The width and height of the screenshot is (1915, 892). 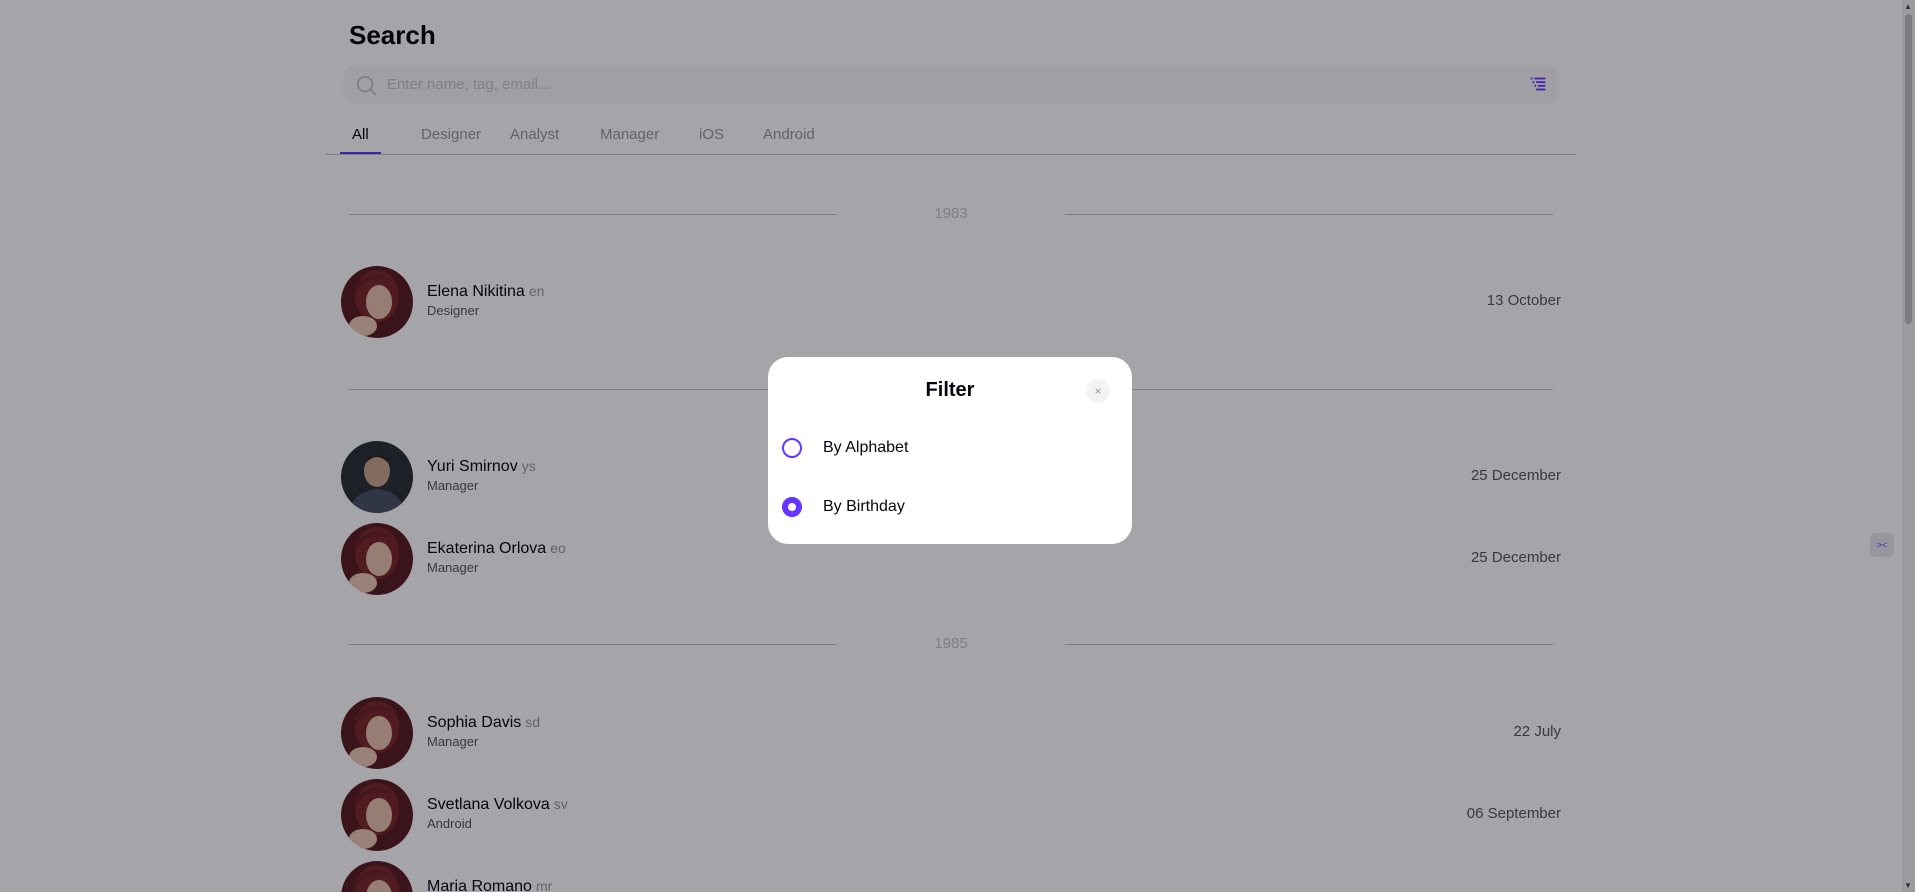 I want to click on radio-button-checked, so click(x=792, y=507).